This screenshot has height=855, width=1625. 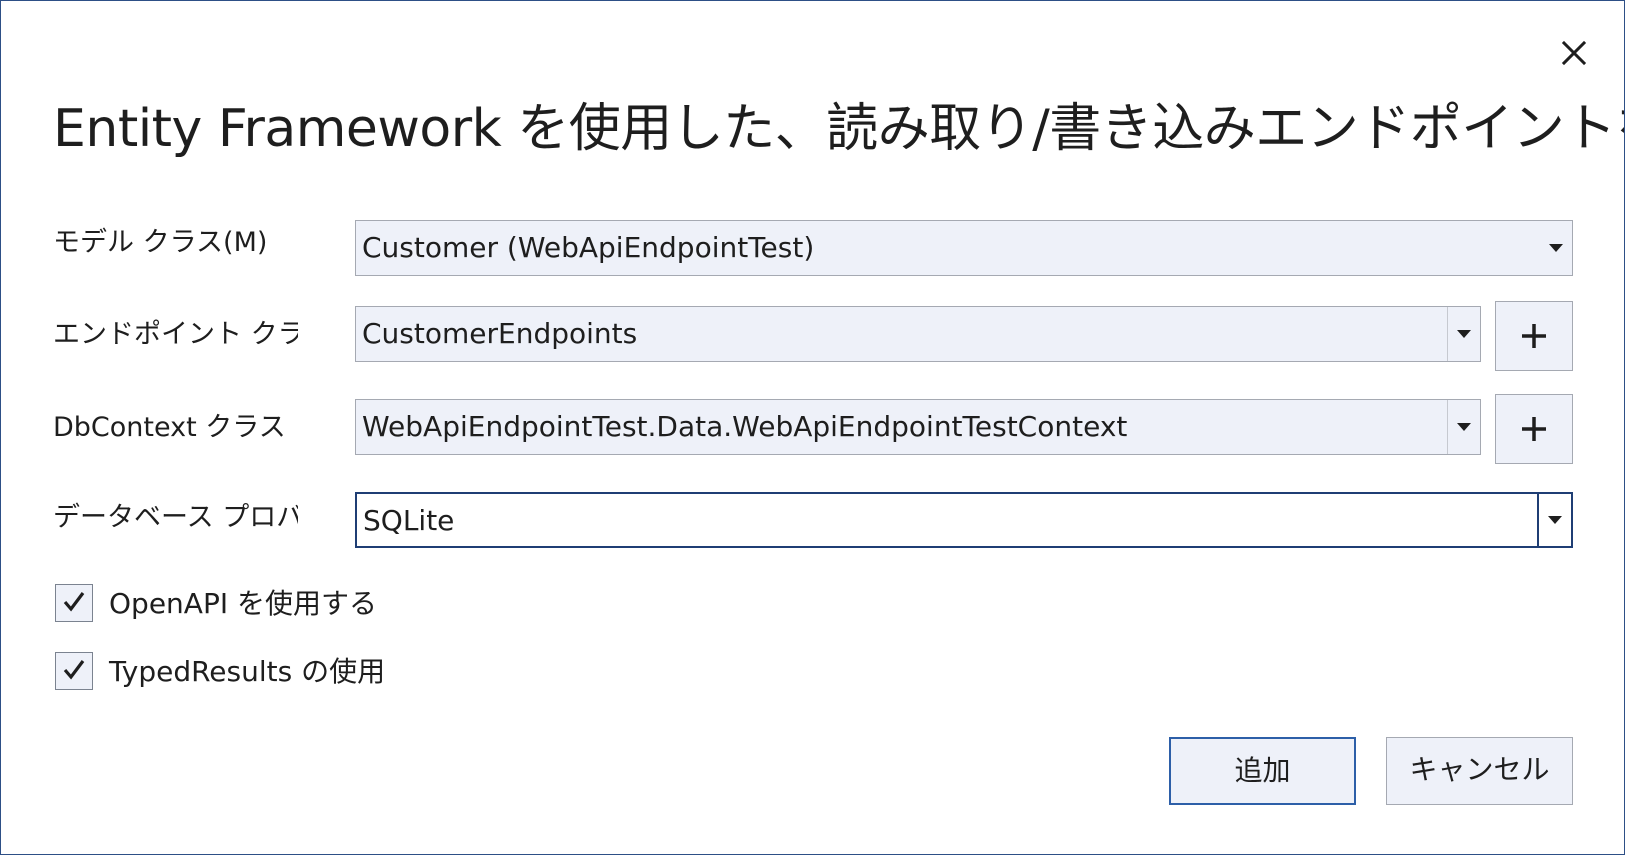 What do you see at coordinates (964, 248) in the screenshot?
I see `model-class-dropdown: Customer (WebApiEndpointTest)` at bounding box center [964, 248].